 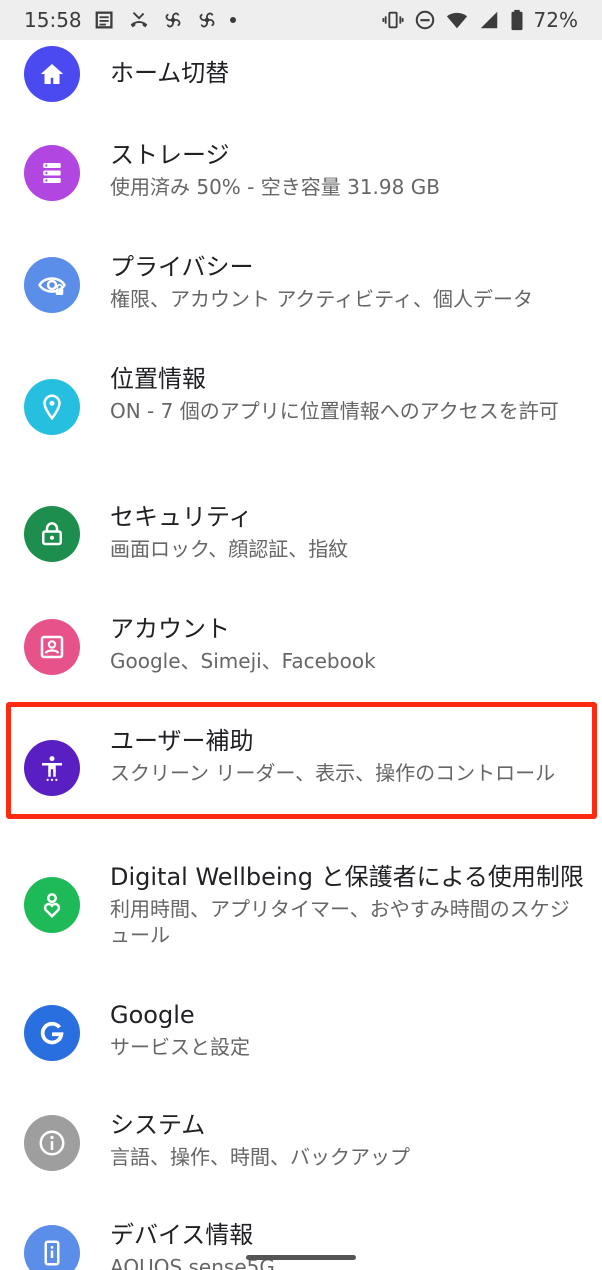 I want to click on status-bar: 15:58 72%, so click(x=301, y=20).